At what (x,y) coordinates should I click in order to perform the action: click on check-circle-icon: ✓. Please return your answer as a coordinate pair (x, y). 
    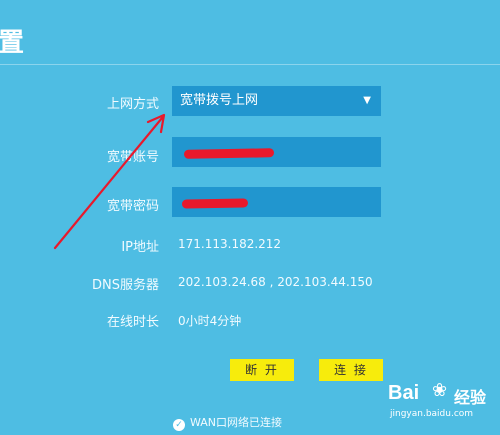
    Looking at the image, I should click on (179, 425).